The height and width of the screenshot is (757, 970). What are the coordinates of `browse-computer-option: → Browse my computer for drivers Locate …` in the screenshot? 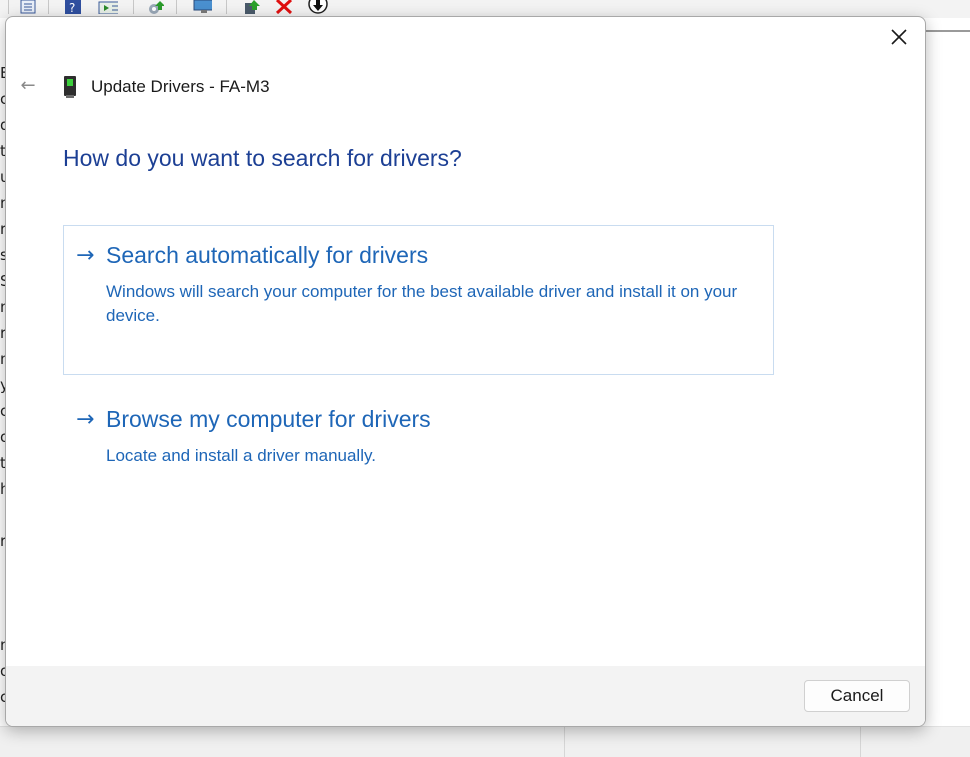 It's located at (418, 435).